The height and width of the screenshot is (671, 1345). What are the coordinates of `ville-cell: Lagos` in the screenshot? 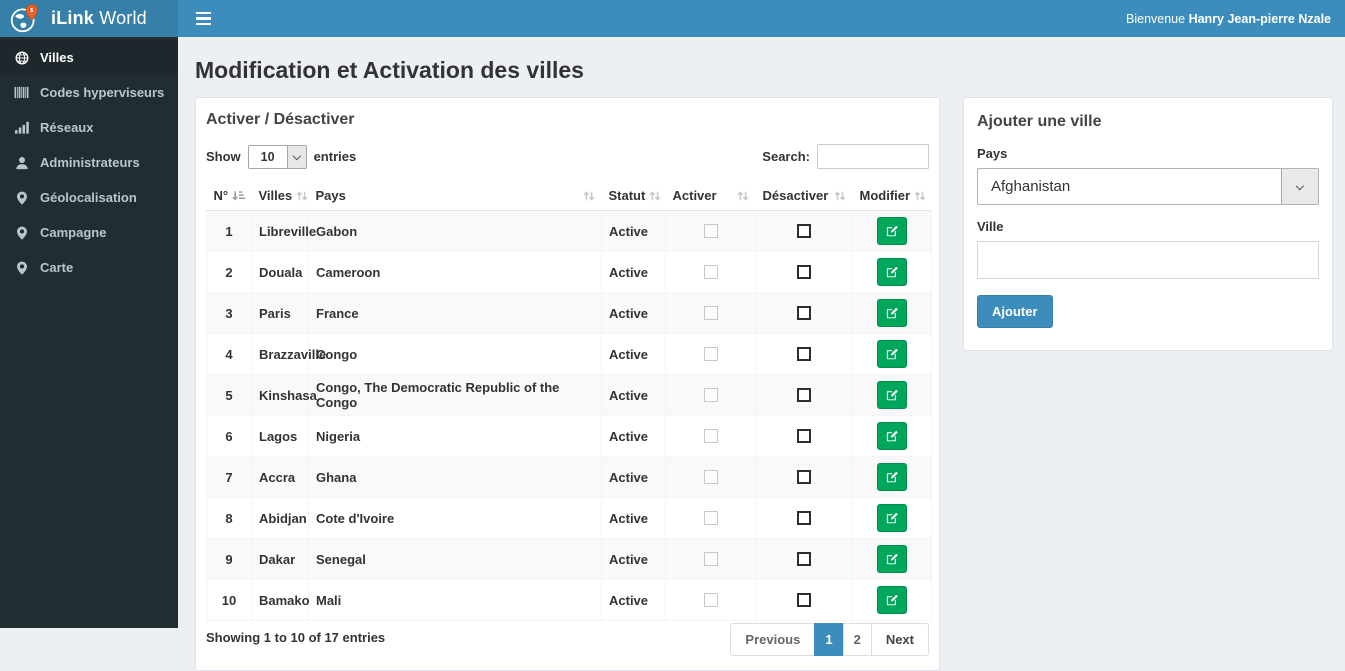 It's located at (280, 436).